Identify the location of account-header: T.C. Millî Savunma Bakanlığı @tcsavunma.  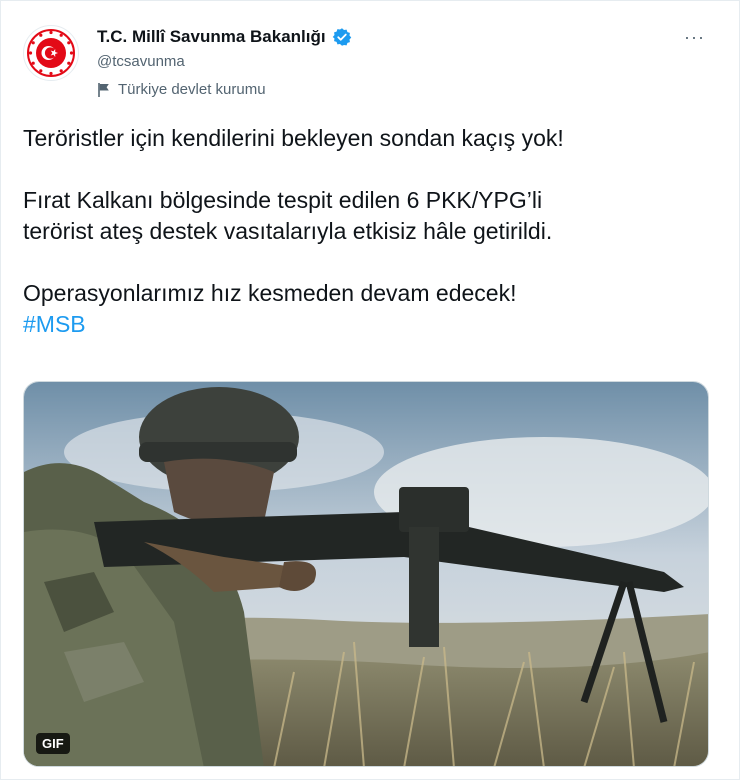
(224, 48).